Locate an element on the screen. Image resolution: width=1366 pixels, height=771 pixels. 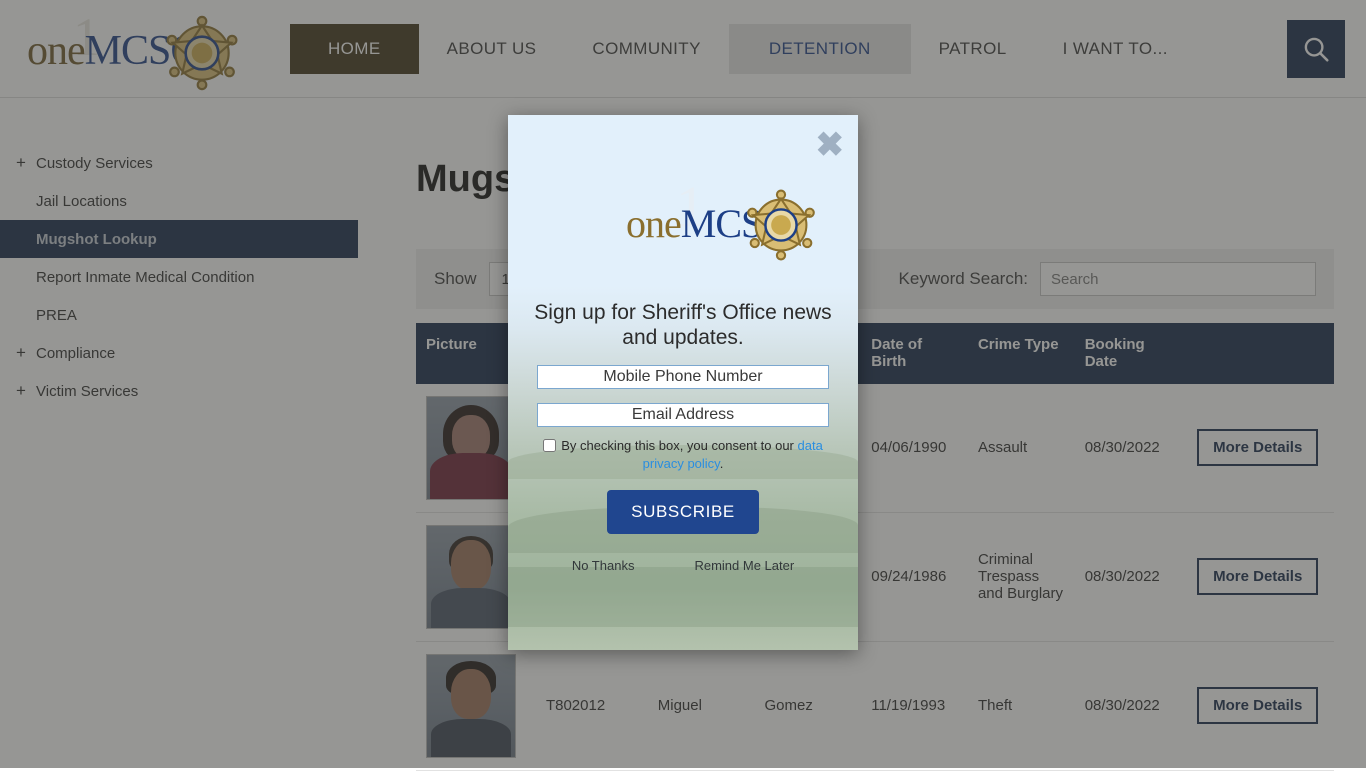
modal-logo: 1 oneMCSO is located at coordinates (683, 224).